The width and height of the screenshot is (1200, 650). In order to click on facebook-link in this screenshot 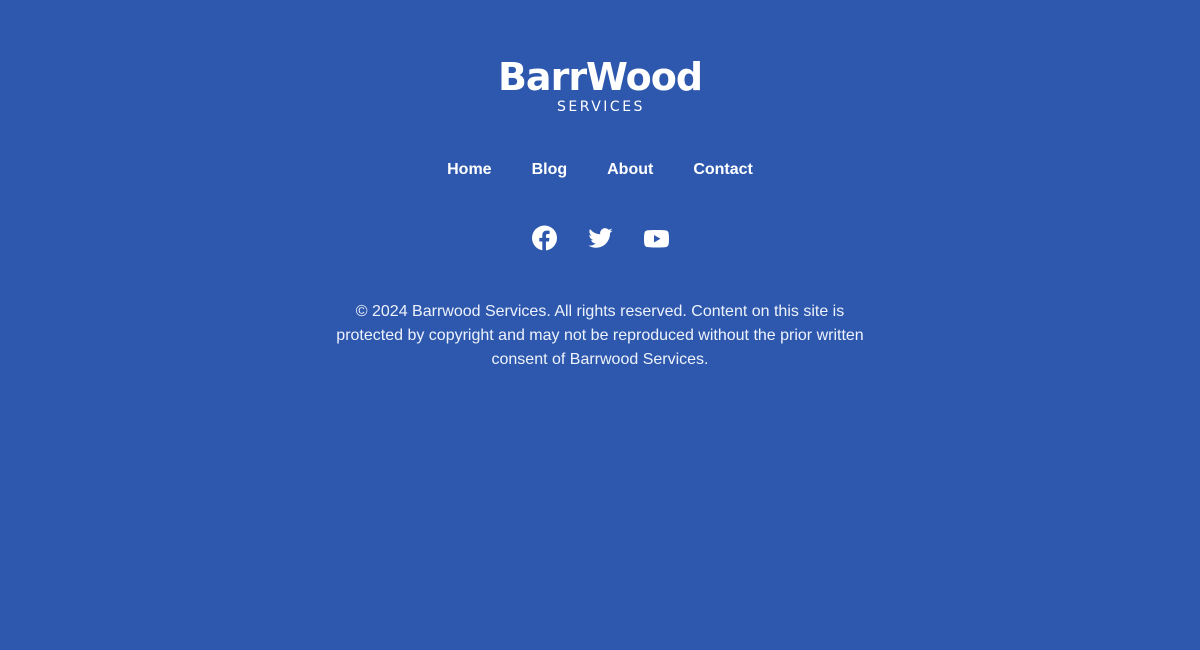, I will do `click(544, 238)`.